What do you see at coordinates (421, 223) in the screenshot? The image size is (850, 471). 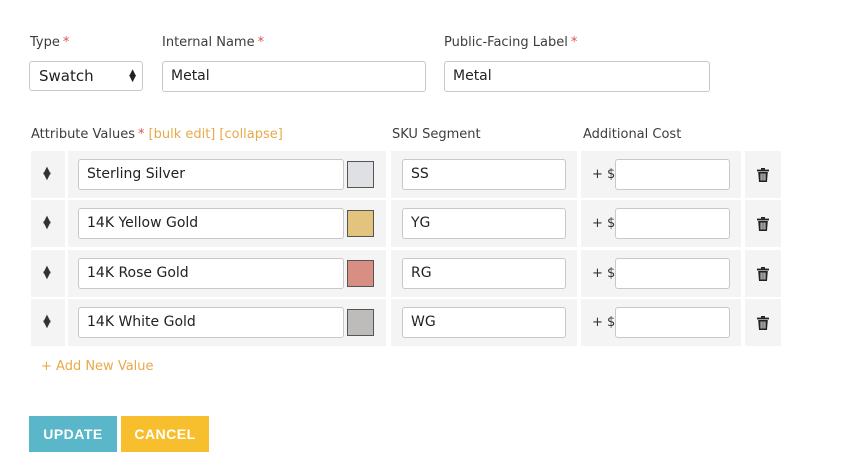 I see `sku-segment-text: YG` at bounding box center [421, 223].